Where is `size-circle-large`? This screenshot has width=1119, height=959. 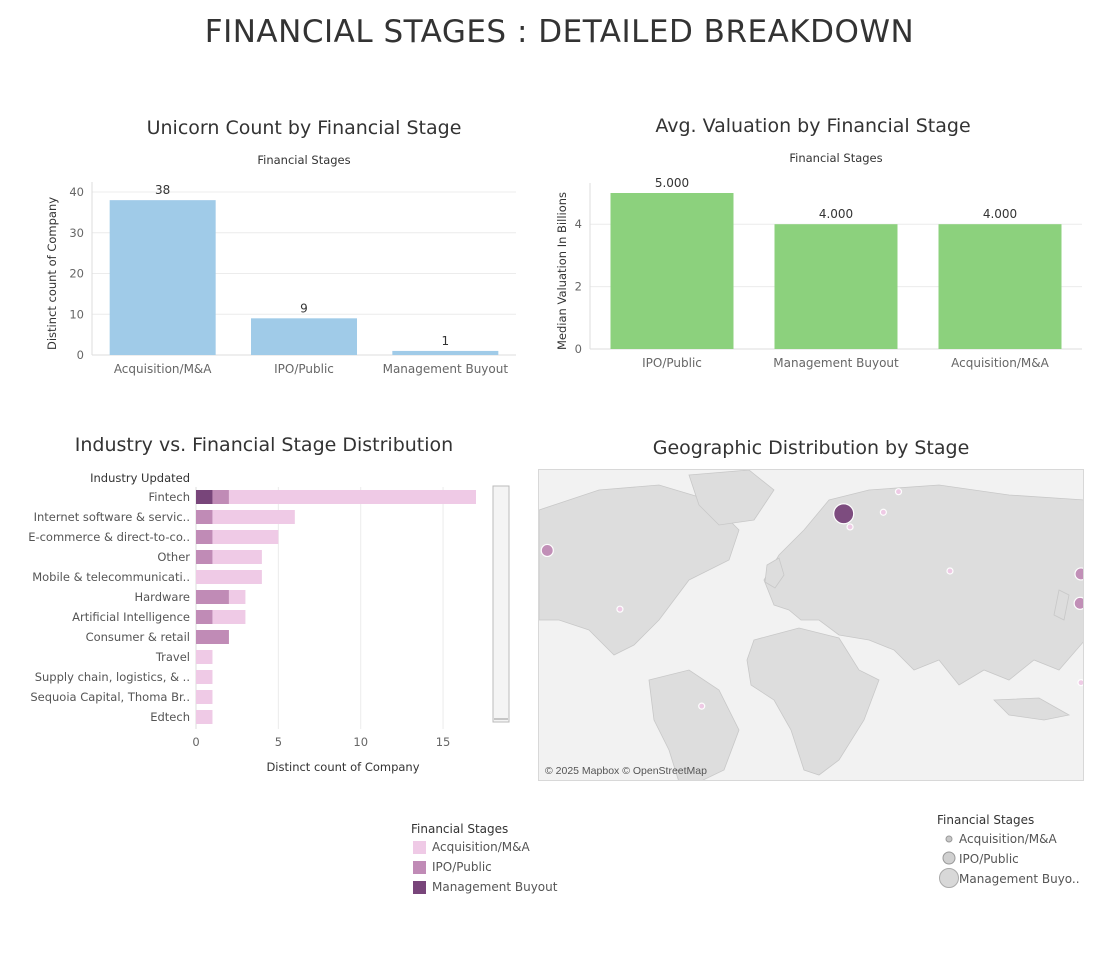
size-circle-large is located at coordinates (949, 878).